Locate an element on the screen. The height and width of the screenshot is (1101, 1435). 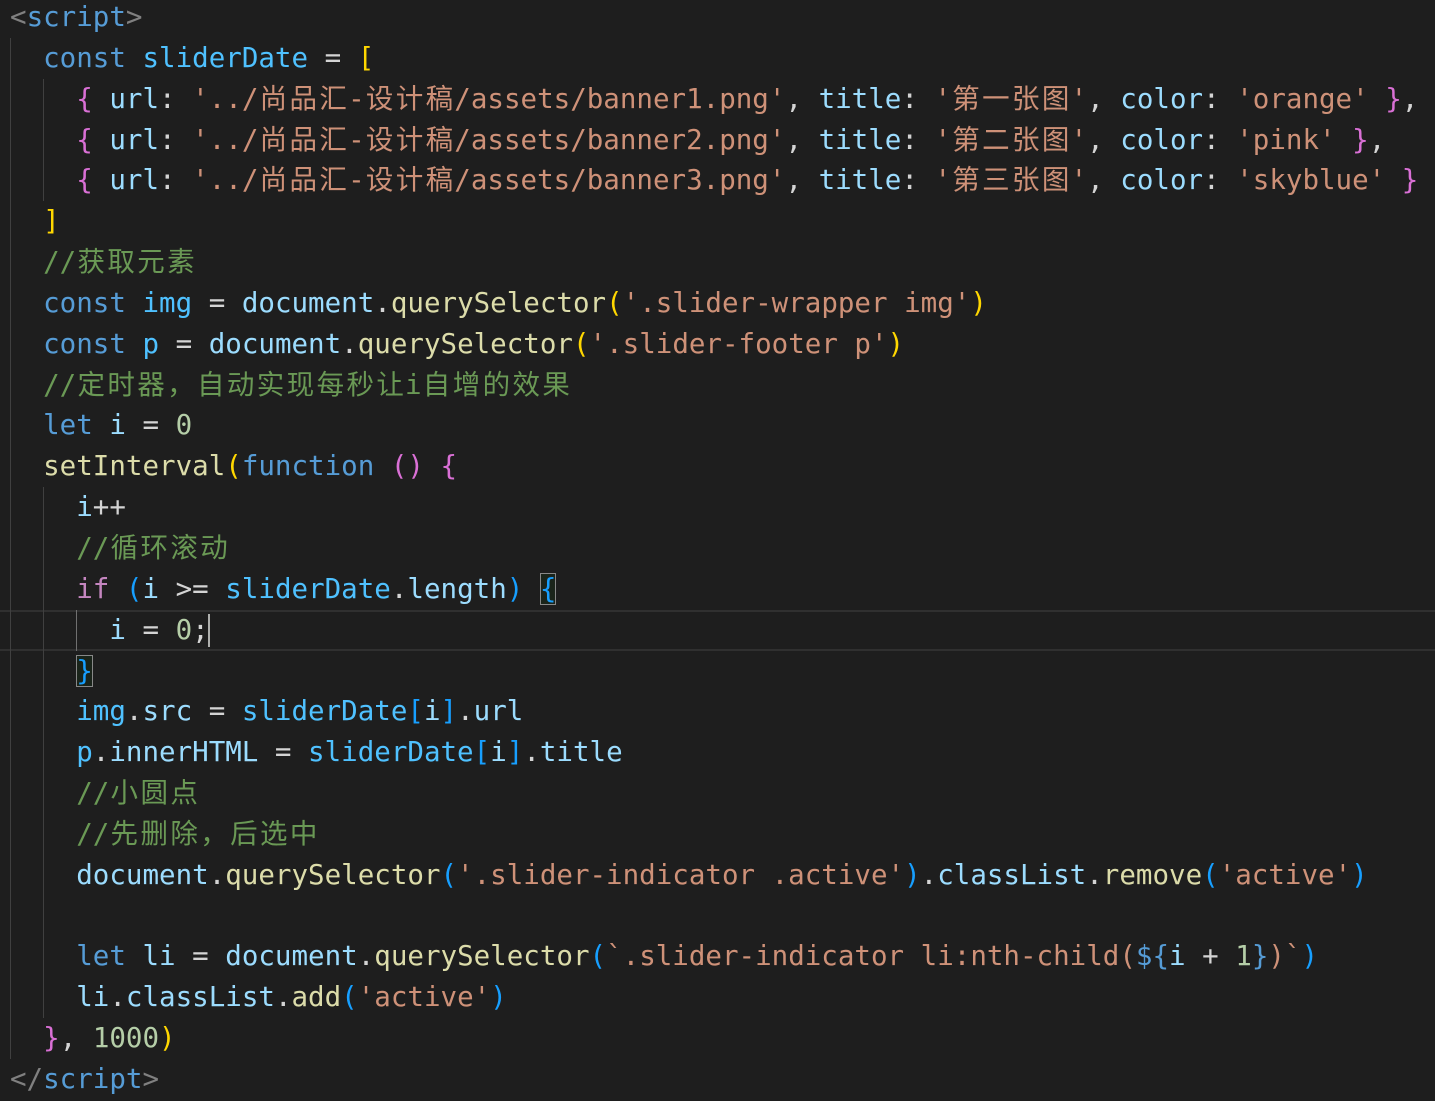
variable-token: innerHTML is located at coordinates (184, 752).